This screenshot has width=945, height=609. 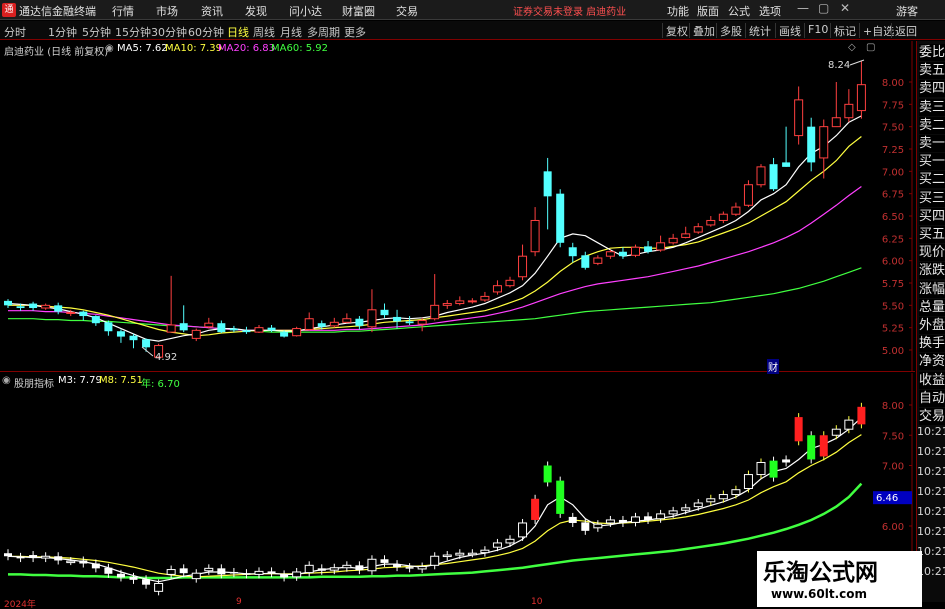 I want to click on quote-label: 委比, so click(x=932, y=52).